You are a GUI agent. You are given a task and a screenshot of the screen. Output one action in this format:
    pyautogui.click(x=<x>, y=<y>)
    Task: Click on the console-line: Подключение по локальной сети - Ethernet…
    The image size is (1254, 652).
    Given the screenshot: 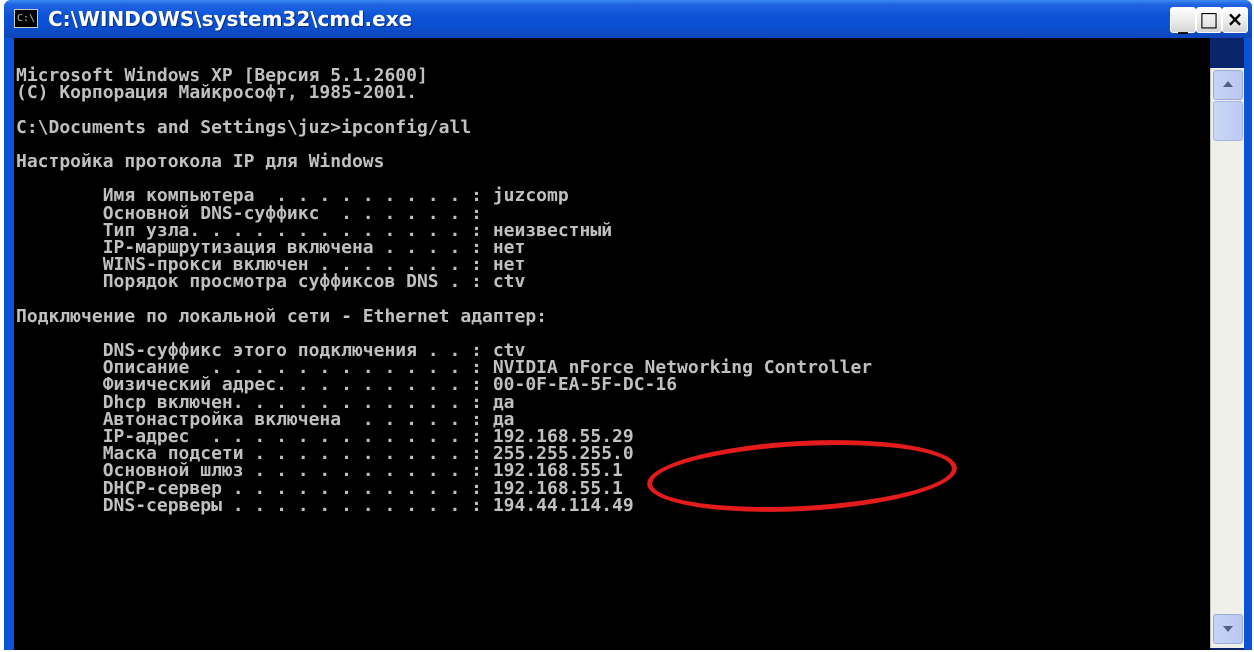 What is the action you would take?
    pyautogui.click(x=282, y=316)
    